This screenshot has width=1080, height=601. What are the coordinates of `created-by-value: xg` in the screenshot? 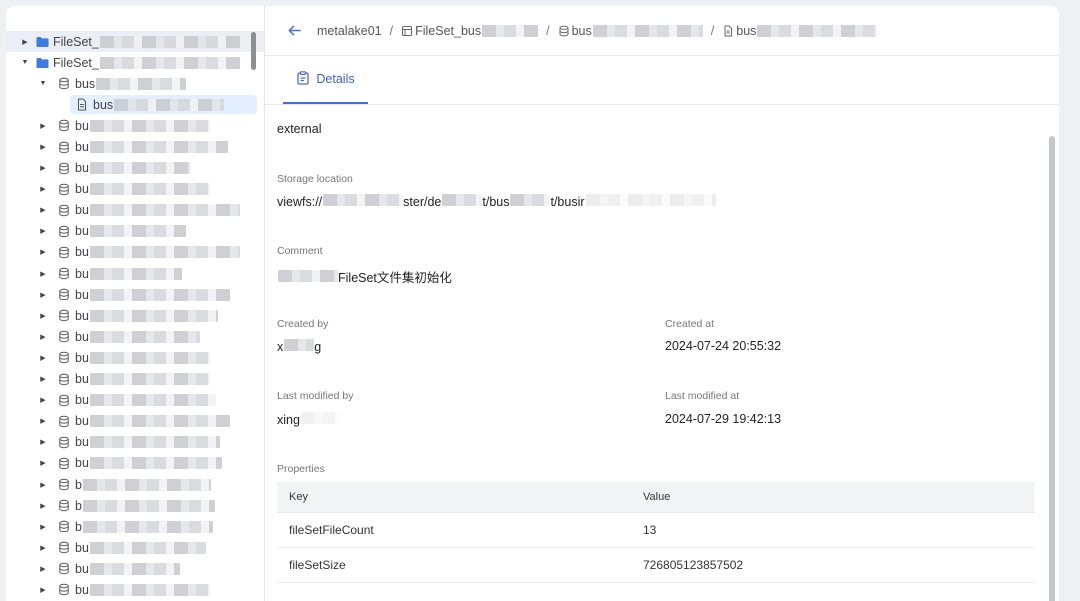 It's located at (299, 346).